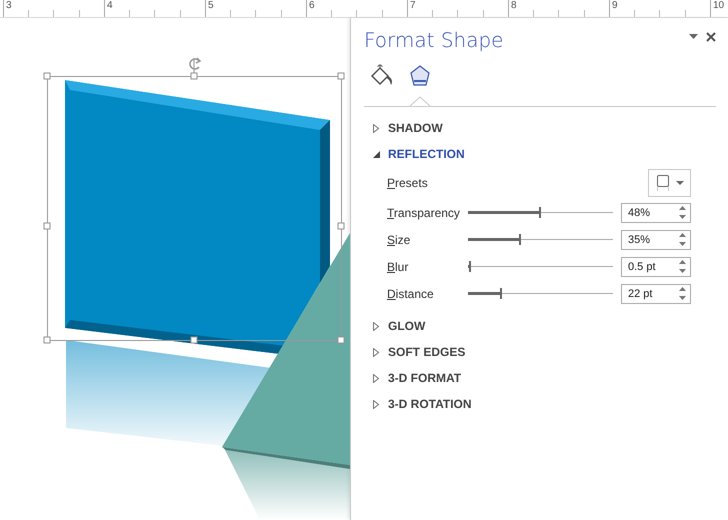 The height and width of the screenshot is (520, 728). Describe the element at coordinates (680, 183) in the screenshot. I see `caret-icon` at that location.